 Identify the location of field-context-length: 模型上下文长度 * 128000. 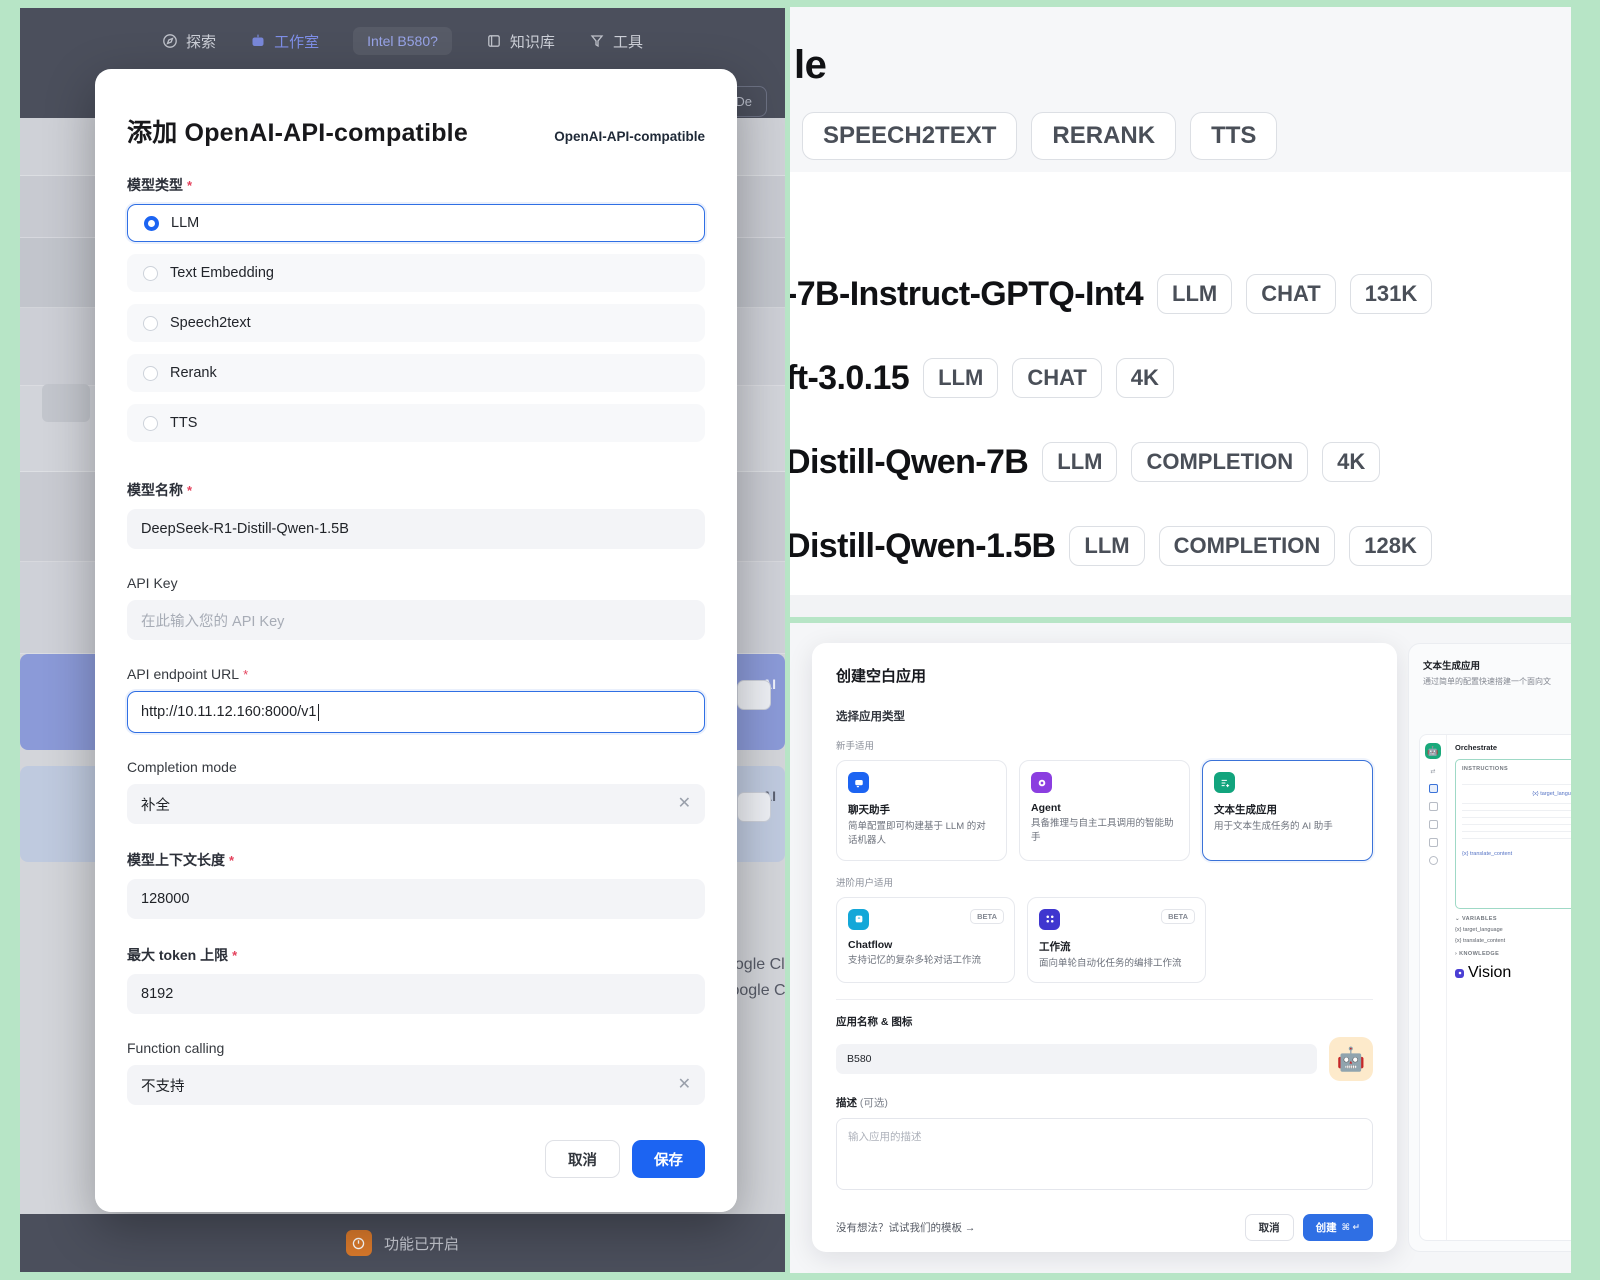
(416, 884).